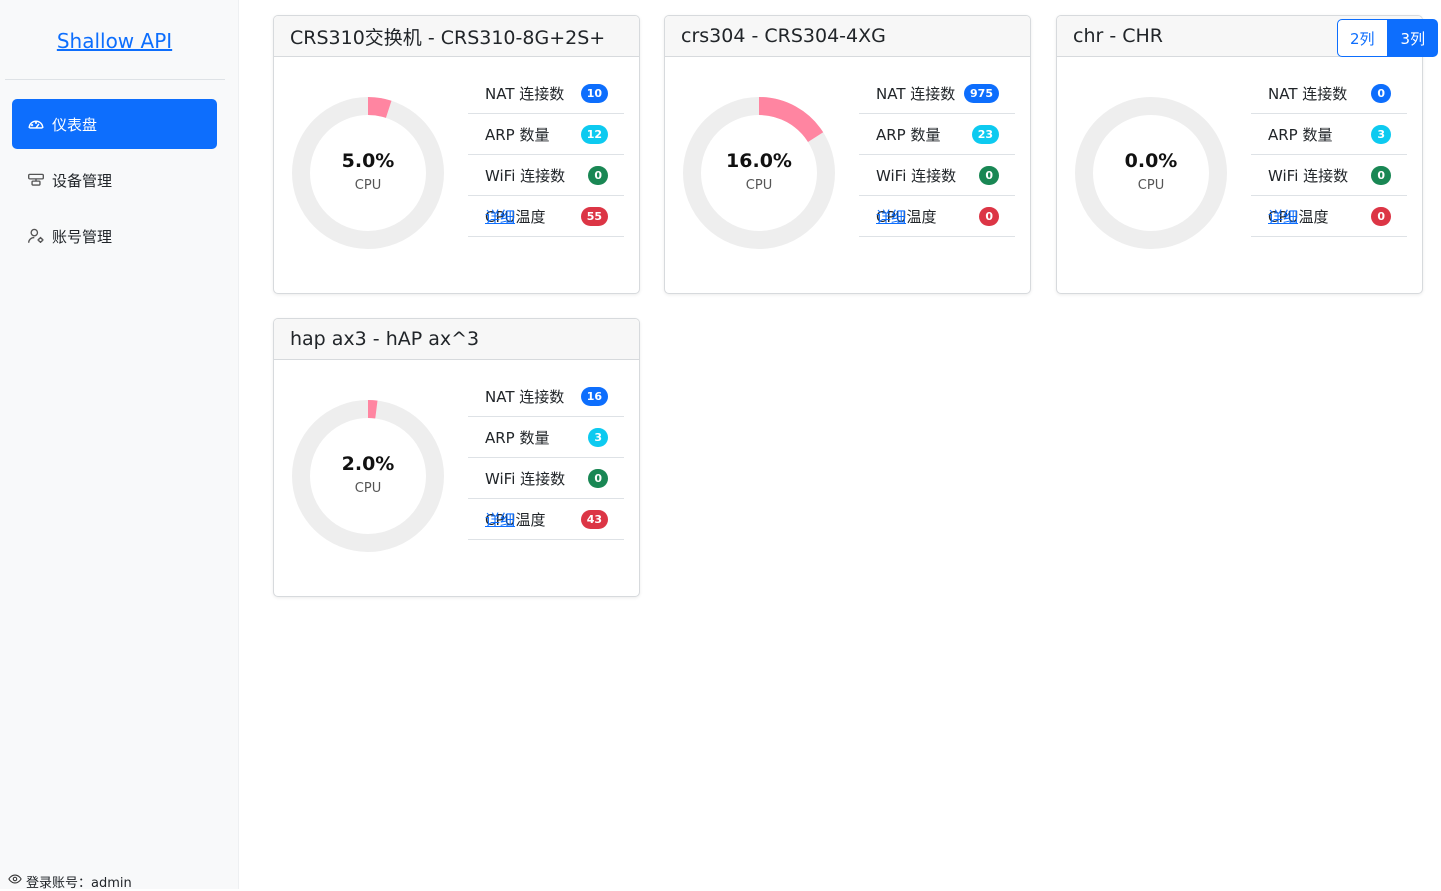 The image size is (1441, 891). What do you see at coordinates (82, 180) in the screenshot?
I see `sidebar-item-label: 设备管理` at bounding box center [82, 180].